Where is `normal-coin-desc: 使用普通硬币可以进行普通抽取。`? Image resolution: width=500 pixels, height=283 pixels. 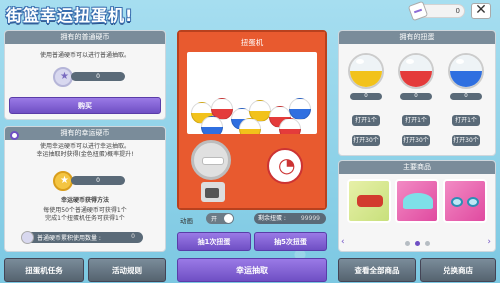
normal-coin-desc: 使用普通硬币可以进行普通抽取。 is located at coordinates (84, 55).